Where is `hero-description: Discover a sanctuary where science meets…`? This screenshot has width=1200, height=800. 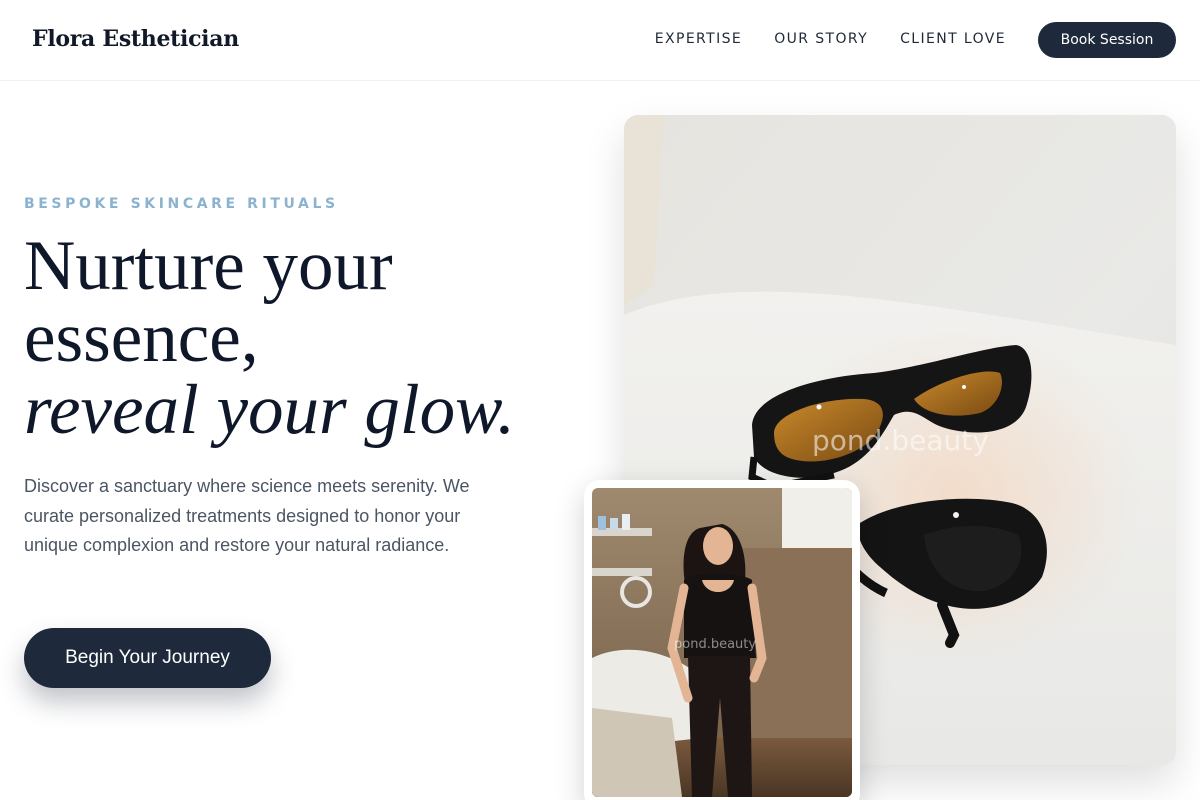 hero-description: Discover a sanctuary where science meets… is located at coordinates (247, 515).